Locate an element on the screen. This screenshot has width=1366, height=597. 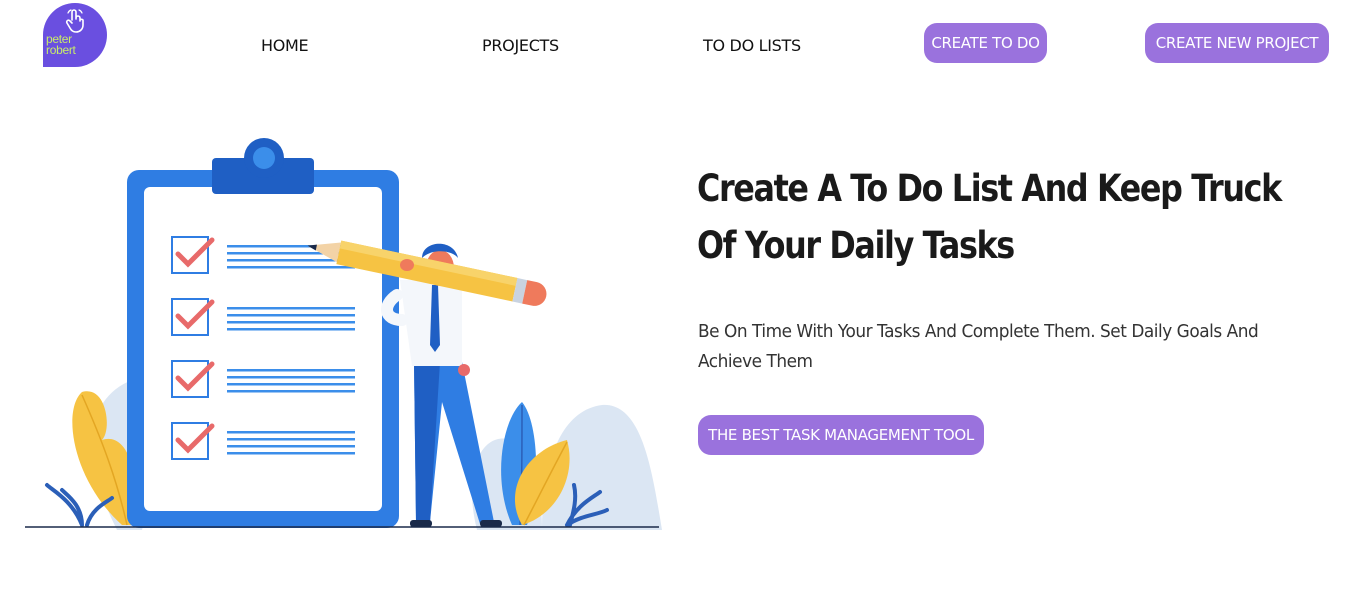
create-todo-button: CREATE TO DO is located at coordinates (985, 43).